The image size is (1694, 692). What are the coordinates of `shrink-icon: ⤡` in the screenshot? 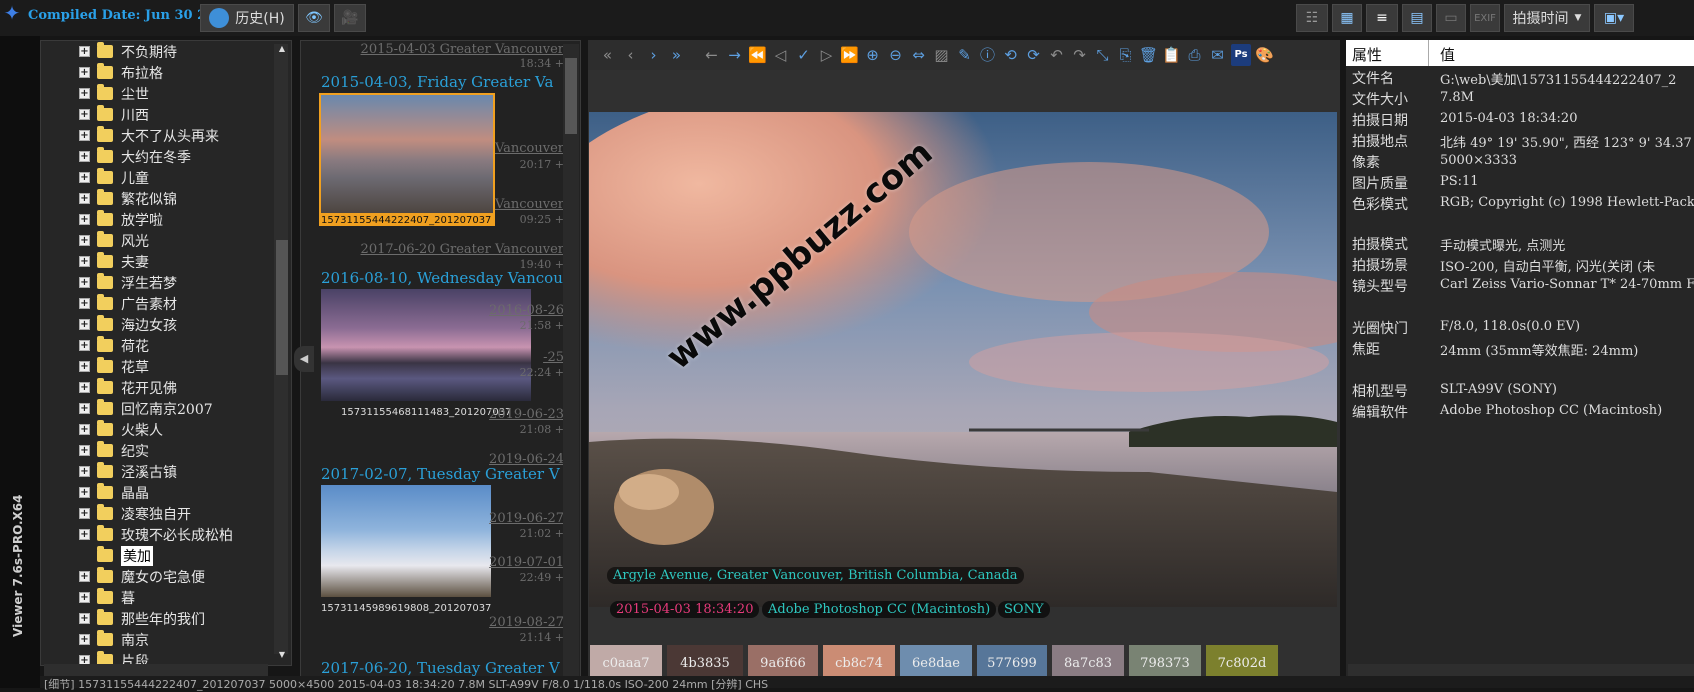 It's located at (1102, 55).